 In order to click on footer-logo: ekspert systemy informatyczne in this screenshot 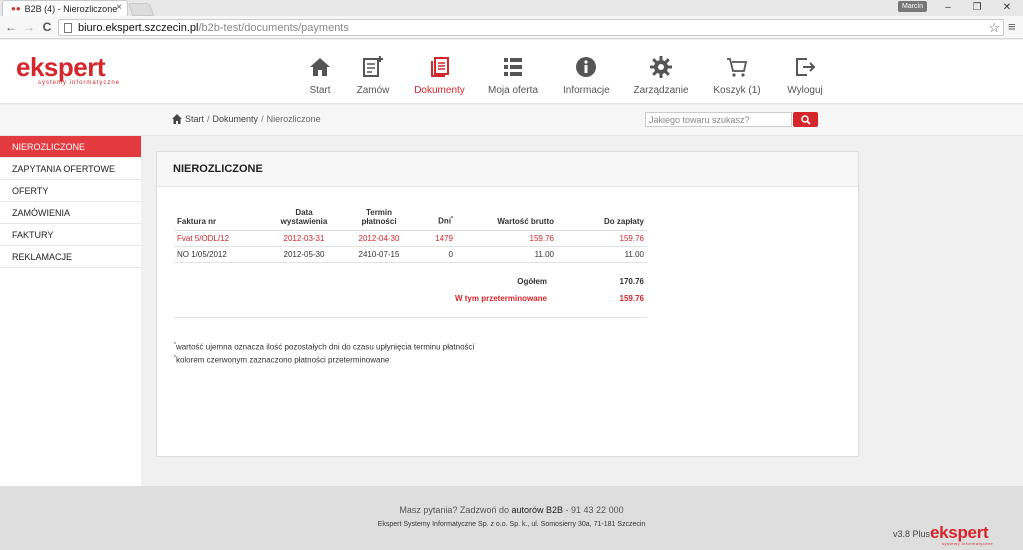, I will do `click(961, 535)`.